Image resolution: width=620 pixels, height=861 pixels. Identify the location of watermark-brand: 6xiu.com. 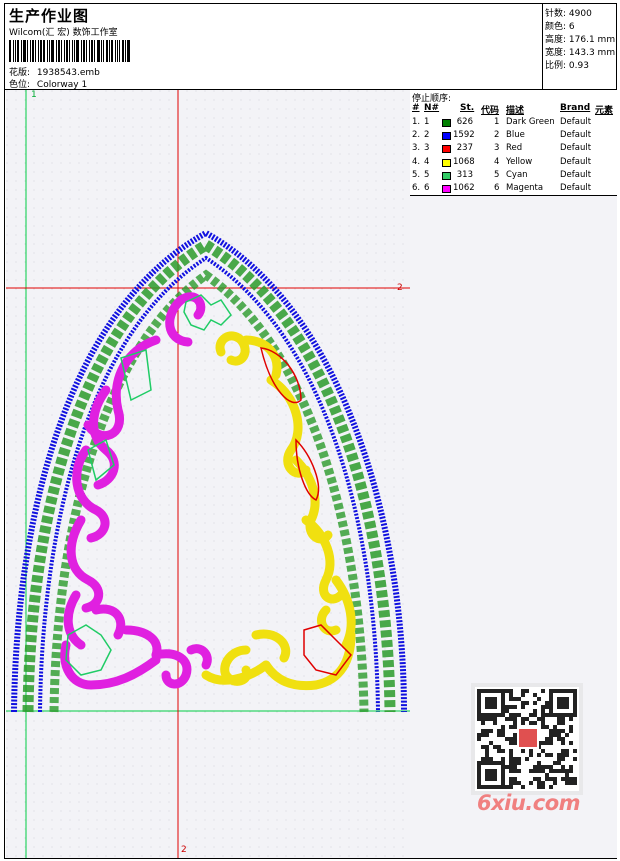
(529, 803).